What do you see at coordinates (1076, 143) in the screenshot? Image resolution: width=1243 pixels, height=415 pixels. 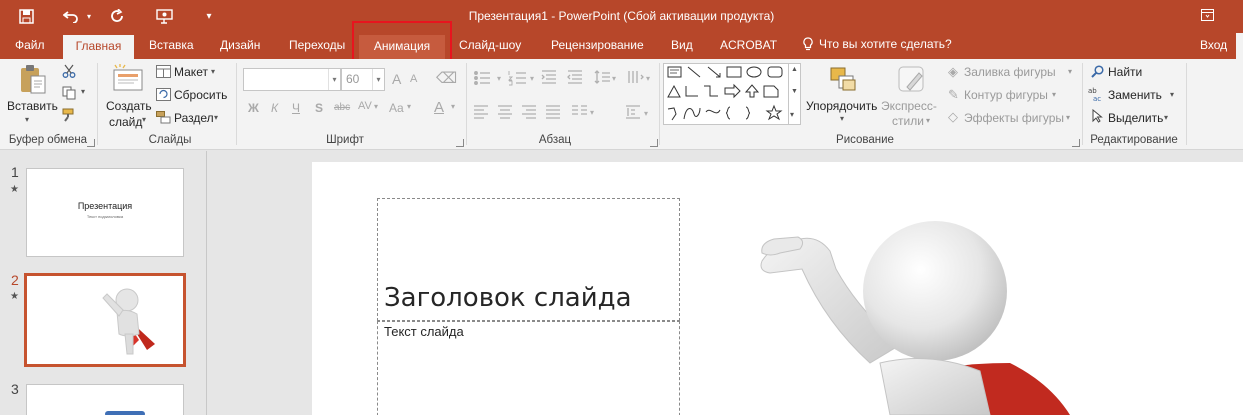 I see `drawing-launcher-icon` at bounding box center [1076, 143].